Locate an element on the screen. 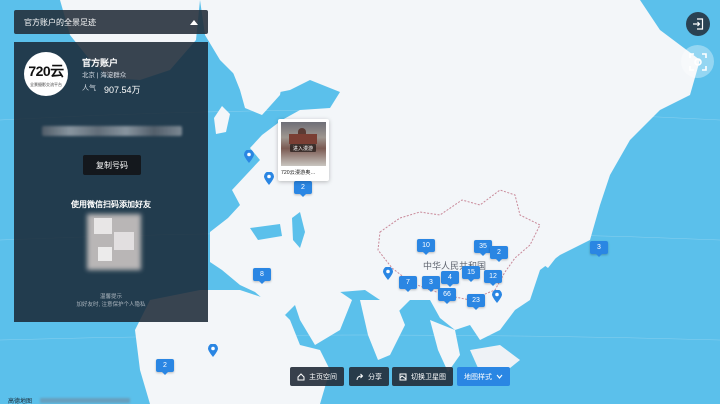 This screenshot has height=404, width=720. exit-button is located at coordinates (698, 24).